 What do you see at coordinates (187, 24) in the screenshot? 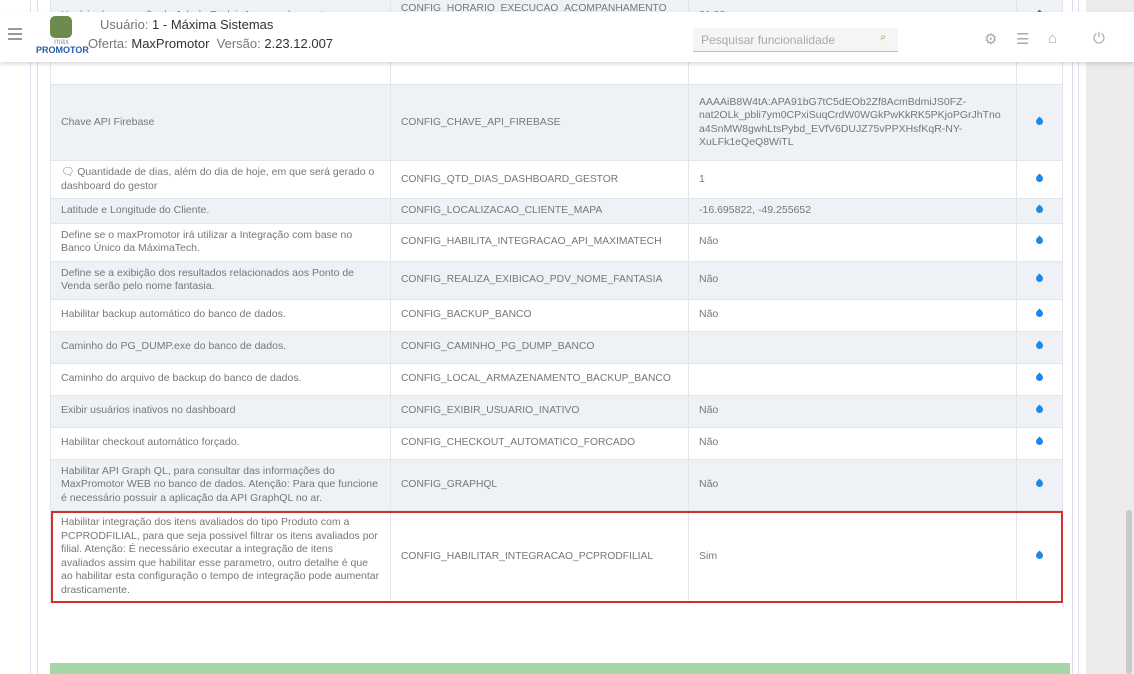
I see `user-info: Usuário: 1 - Máxima Sistemas` at bounding box center [187, 24].